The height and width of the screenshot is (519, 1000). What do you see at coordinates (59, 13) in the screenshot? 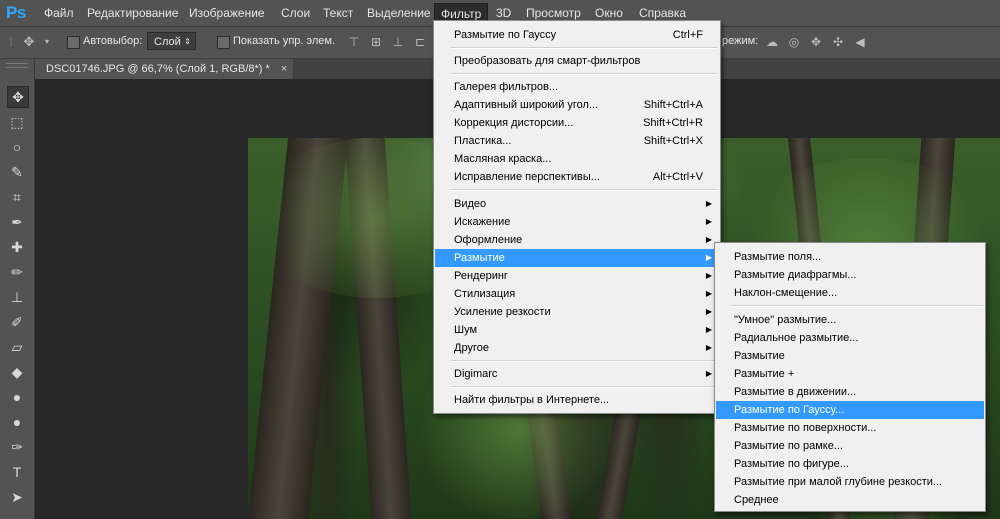
I see `menu-file: Файл` at bounding box center [59, 13].